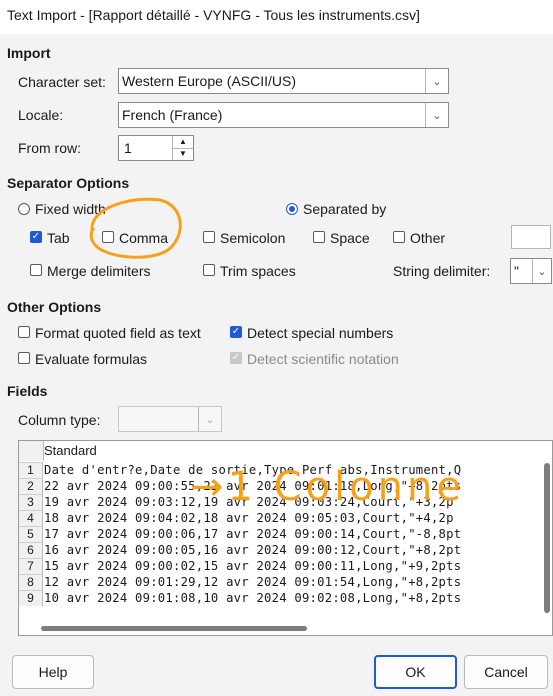 The width and height of the screenshot is (553, 696). I want to click on ok-button-label: OK, so click(415, 672).